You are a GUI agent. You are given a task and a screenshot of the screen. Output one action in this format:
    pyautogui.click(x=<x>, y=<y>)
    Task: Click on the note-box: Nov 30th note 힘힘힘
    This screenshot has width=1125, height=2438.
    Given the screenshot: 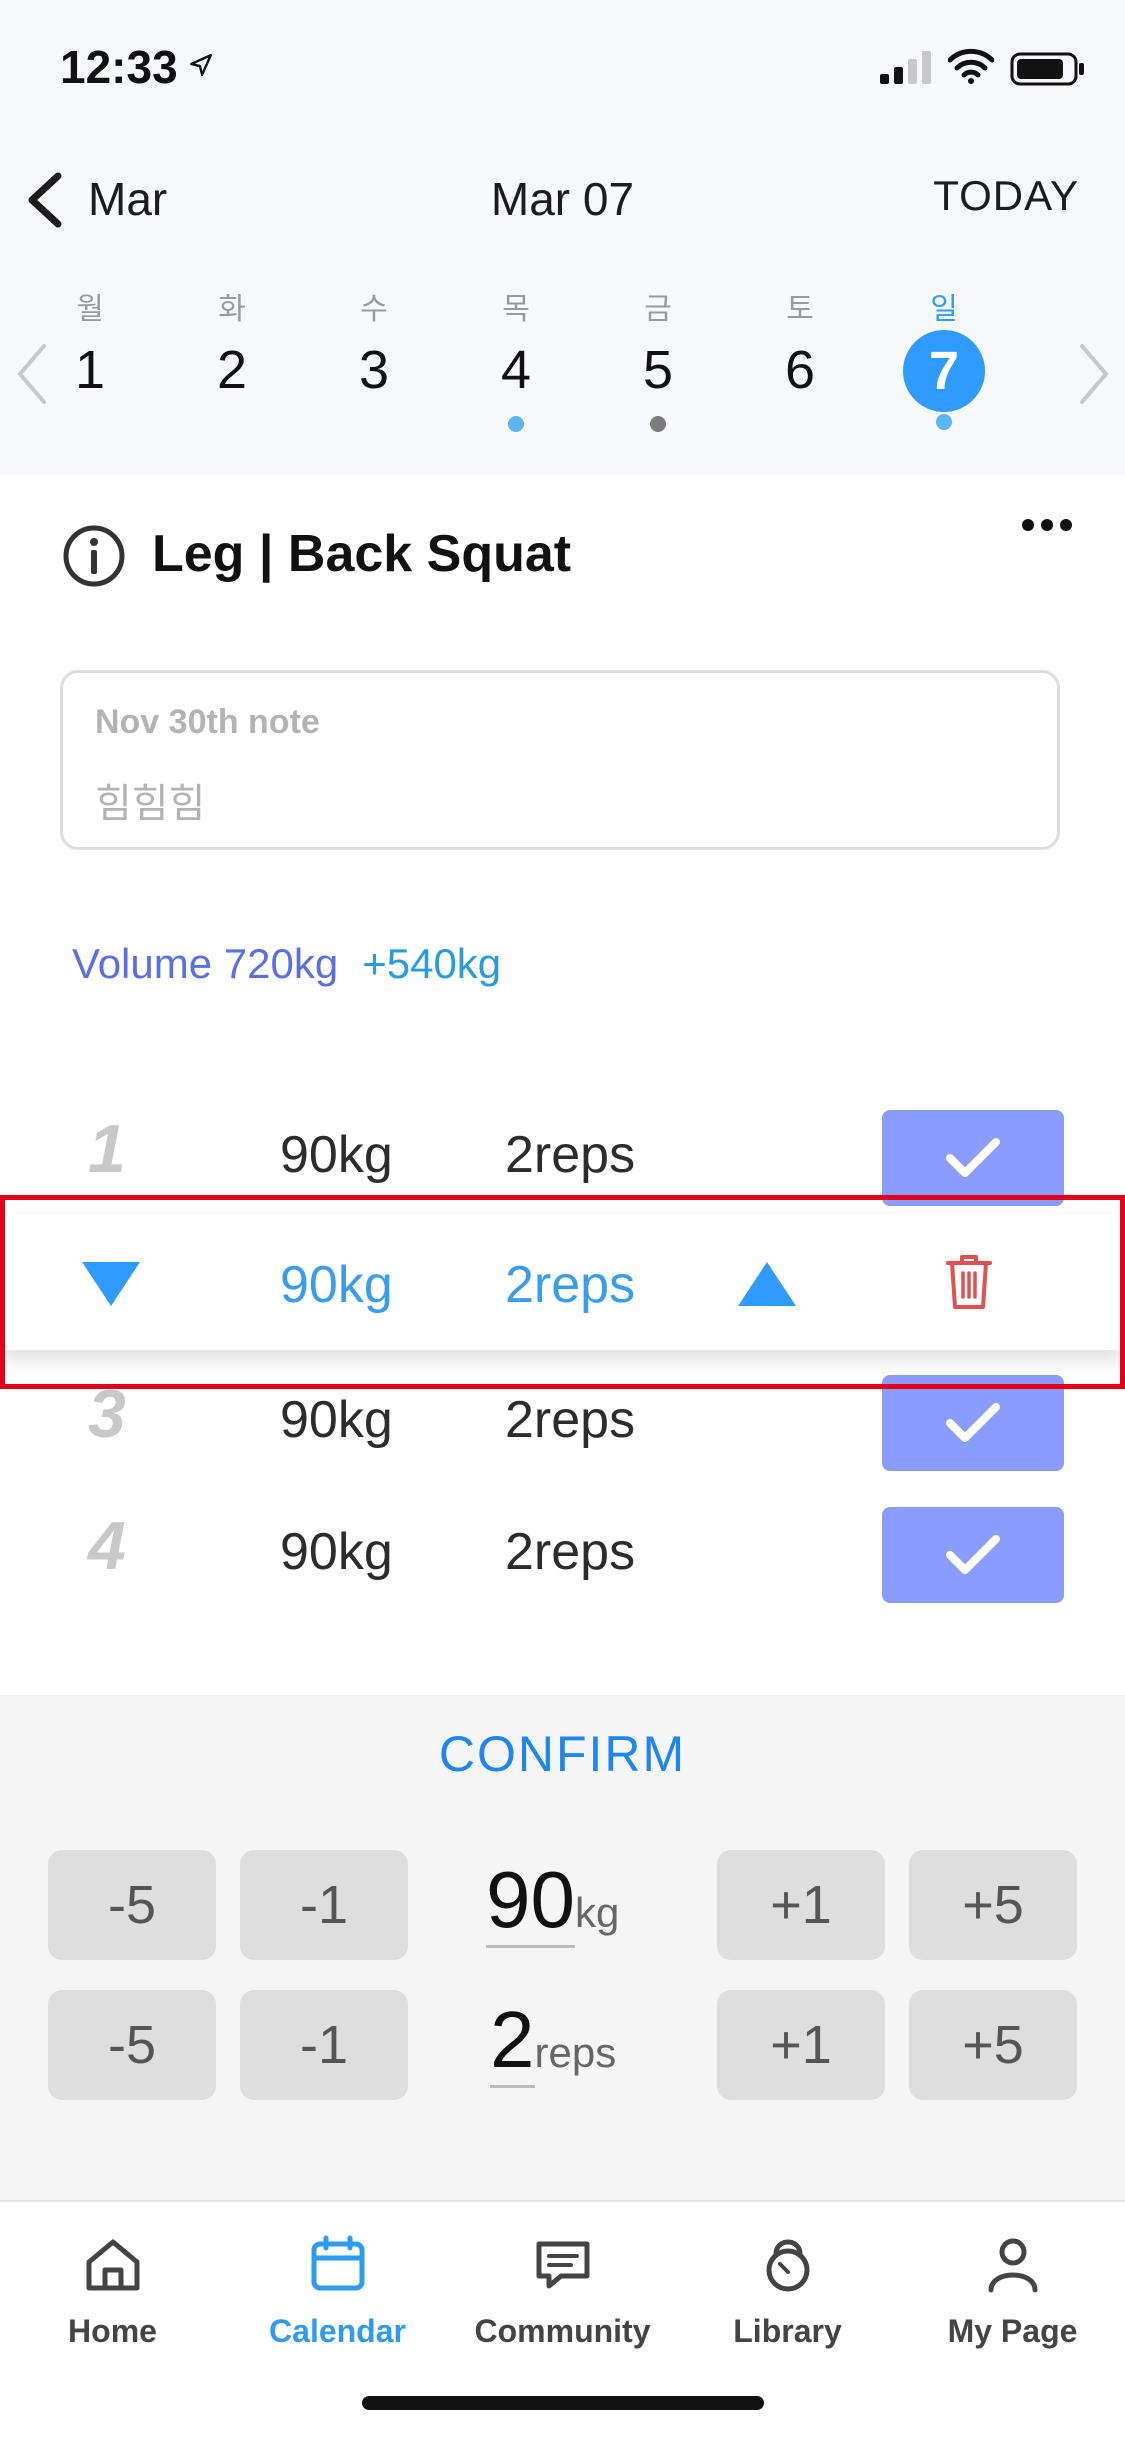 What is the action you would take?
    pyautogui.click(x=560, y=760)
    